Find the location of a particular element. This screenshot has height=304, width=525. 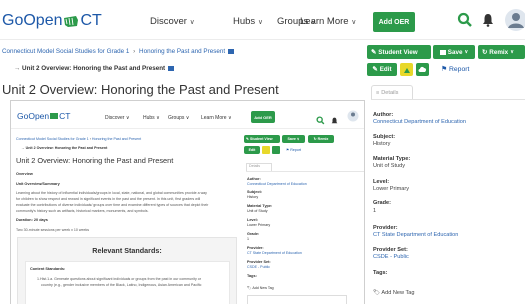

inner-subject-value: History is located at coordinates (253, 197).